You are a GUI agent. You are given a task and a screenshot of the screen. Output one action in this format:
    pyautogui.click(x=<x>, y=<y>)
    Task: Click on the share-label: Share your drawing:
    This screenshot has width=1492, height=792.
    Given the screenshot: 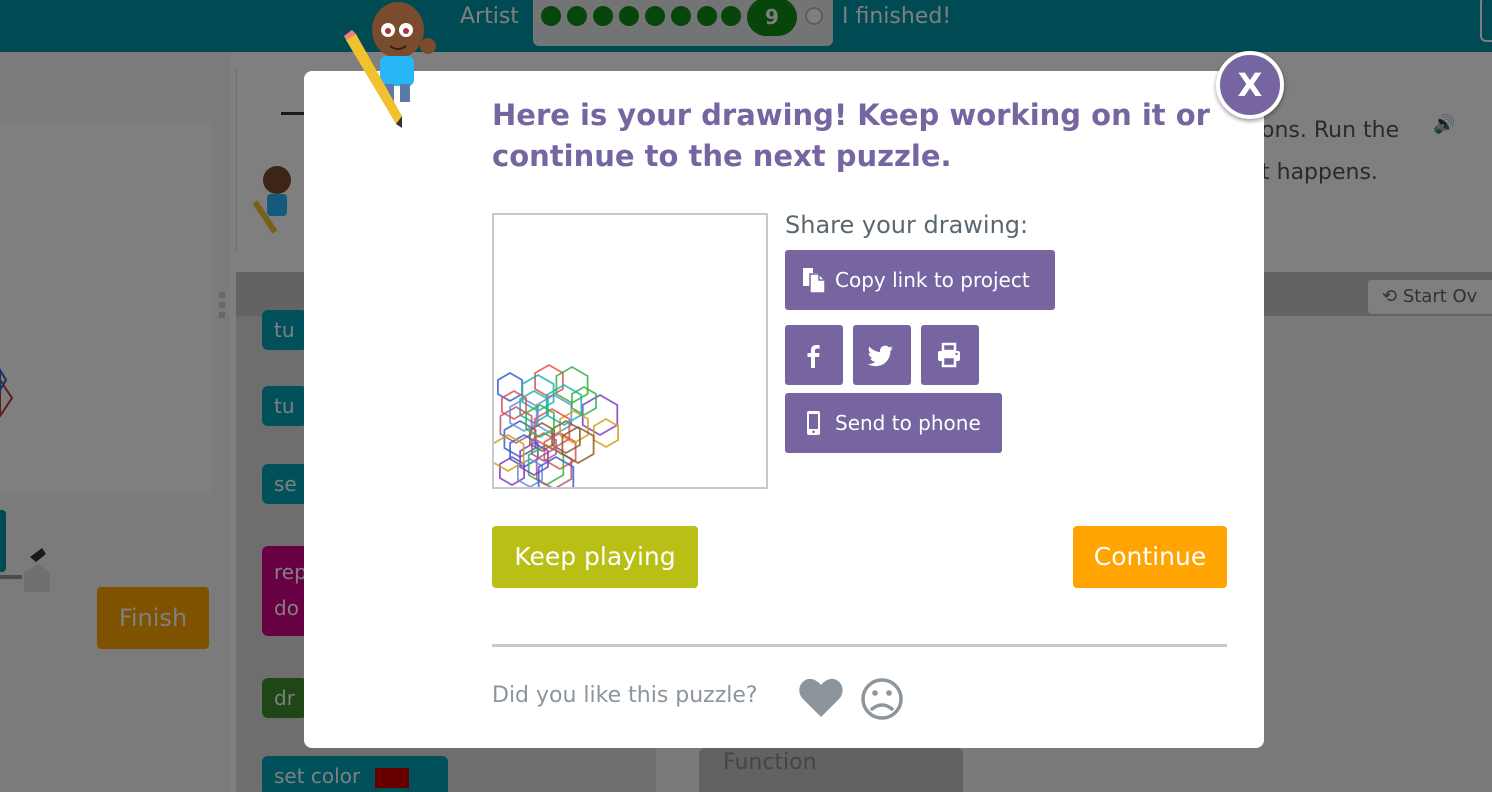 What is the action you would take?
    pyautogui.click(x=907, y=225)
    